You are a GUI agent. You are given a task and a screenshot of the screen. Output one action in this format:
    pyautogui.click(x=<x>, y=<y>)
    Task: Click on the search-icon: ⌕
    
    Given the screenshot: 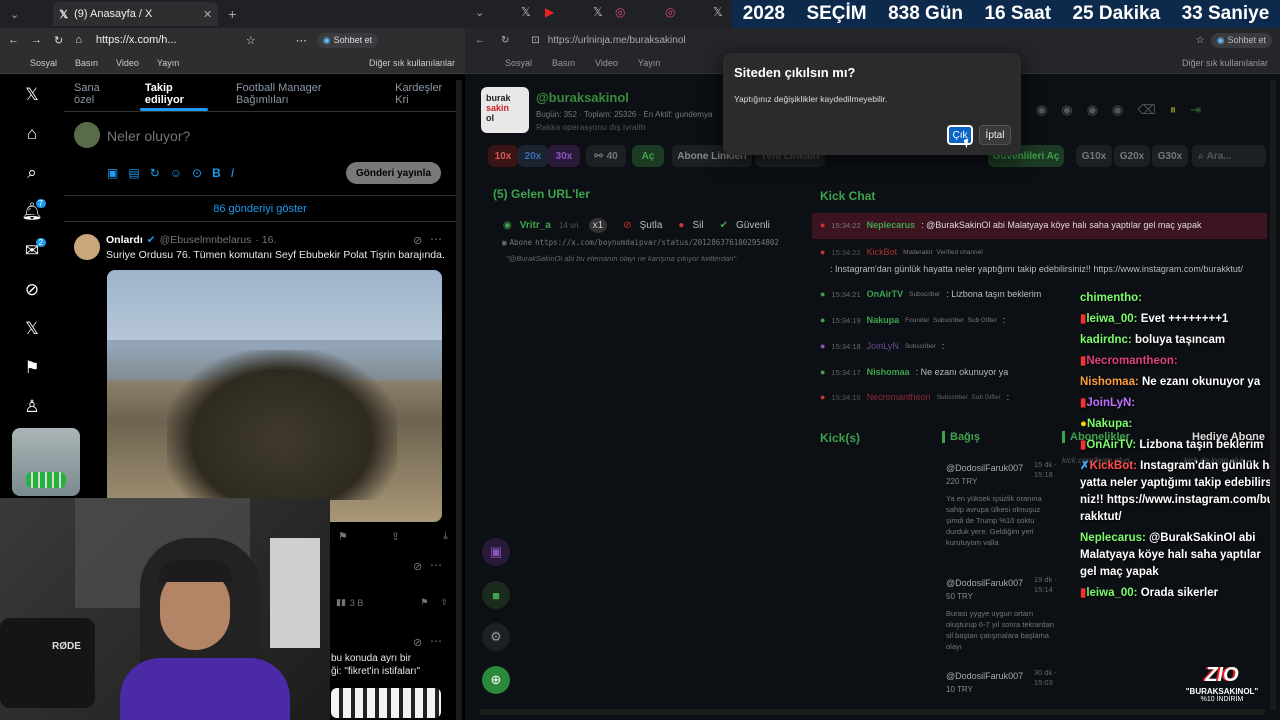 What is the action you would take?
    pyautogui.click(x=32, y=173)
    